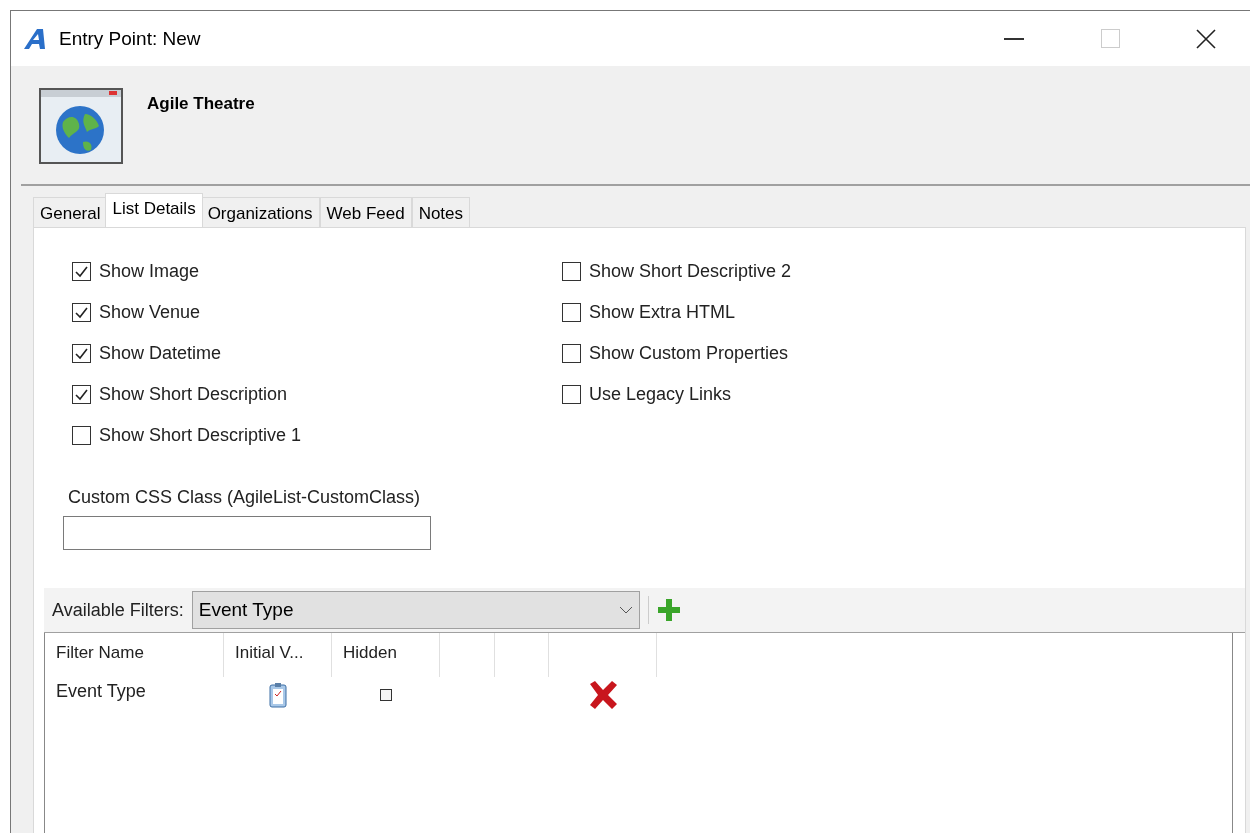 The image size is (1250, 833). I want to click on option-label: Show Short Descriptive 2, so click(690, 271).